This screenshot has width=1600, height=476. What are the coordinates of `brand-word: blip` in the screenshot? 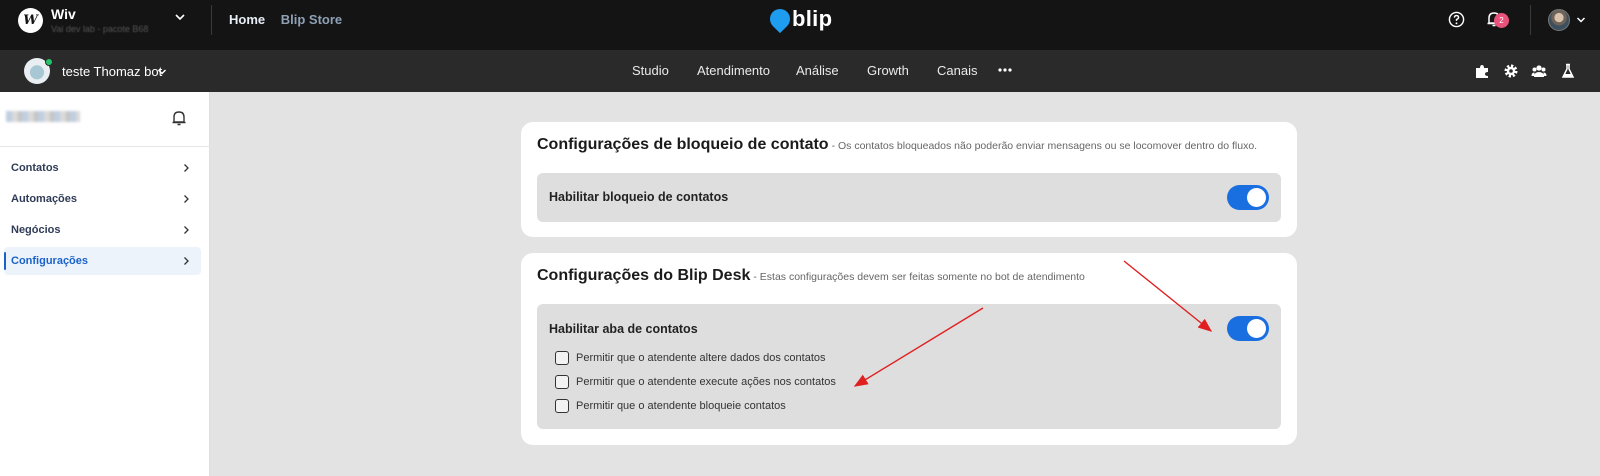 It's located at (812, 18).